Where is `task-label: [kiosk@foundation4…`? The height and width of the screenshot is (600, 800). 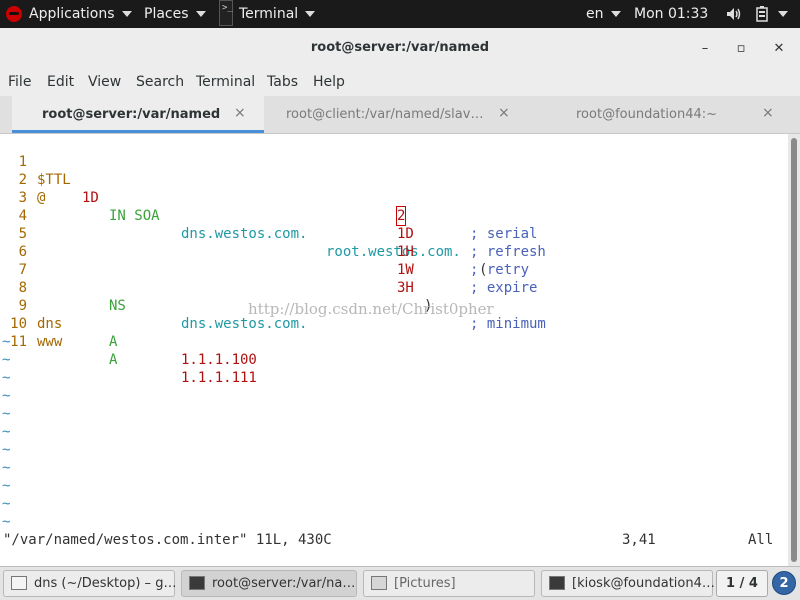
task-label: [kiosk@foundation4… is located at coordinates (643, 583).